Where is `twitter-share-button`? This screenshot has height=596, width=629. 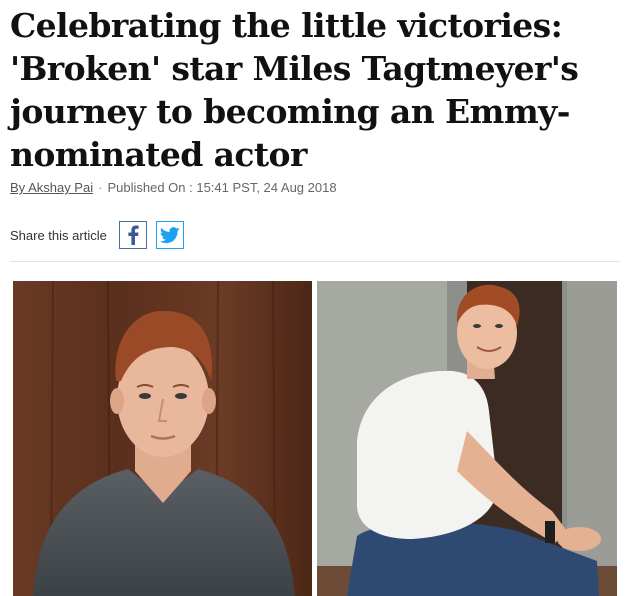 twitter-share-button is located at coordinates (169, 235).